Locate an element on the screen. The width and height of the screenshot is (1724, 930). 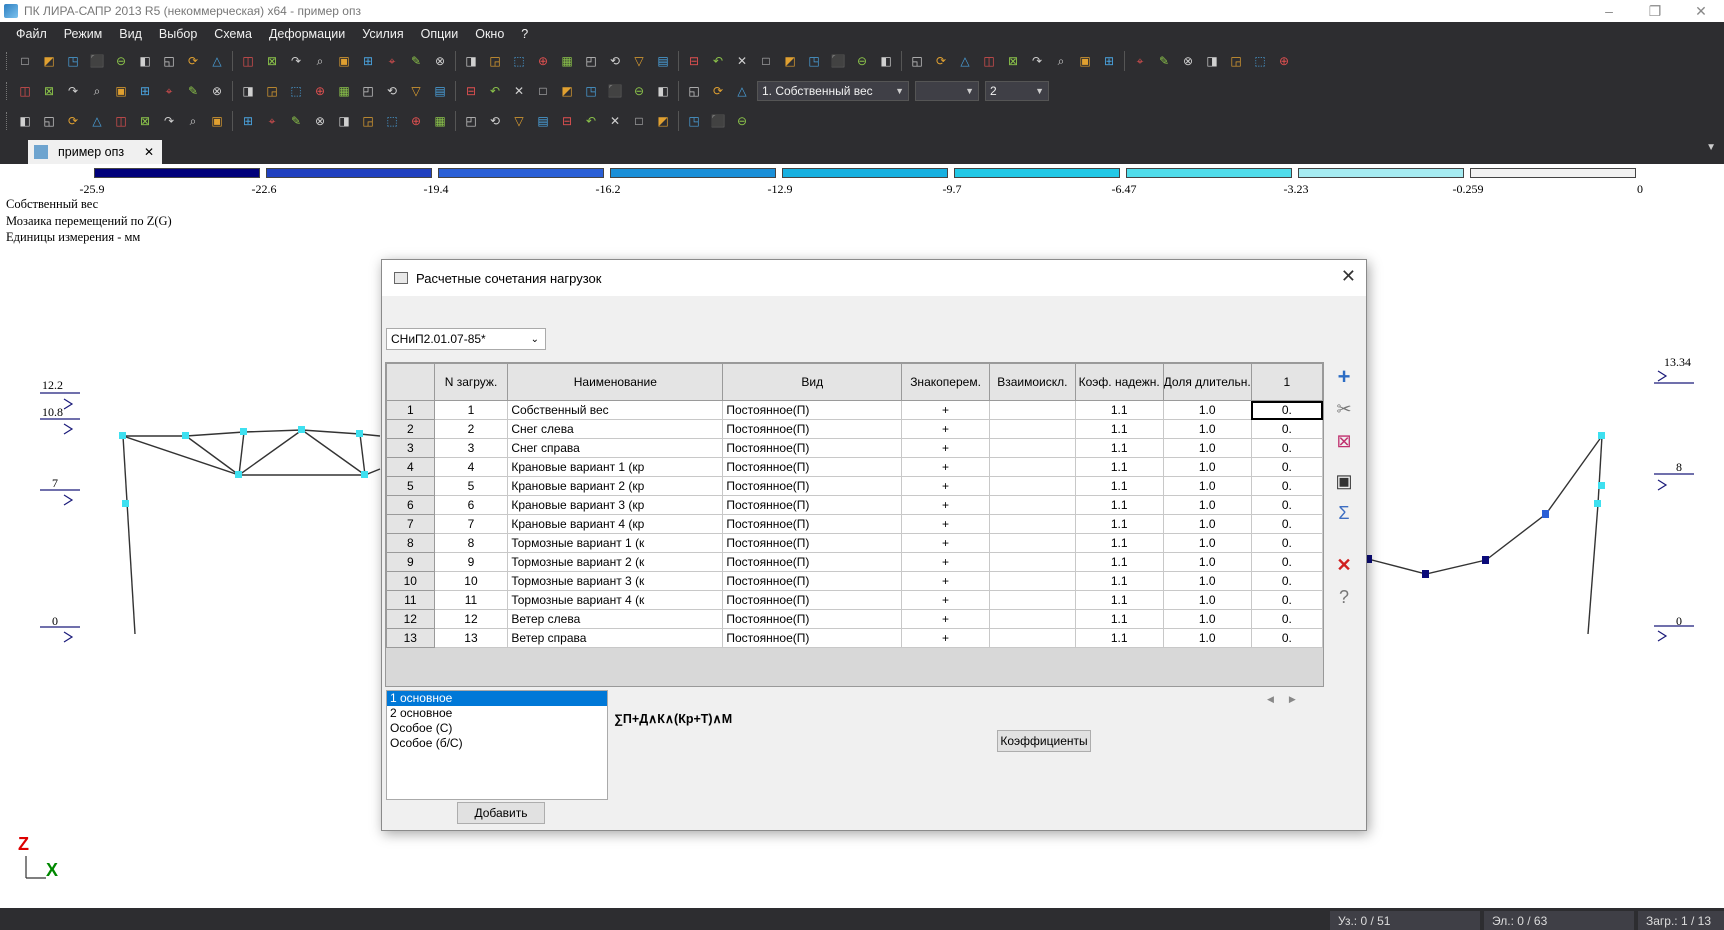
table-row: 3 3 Снег справа Постоянное(П) +1.1 1.0 0. is located at coordinates (854, 448).